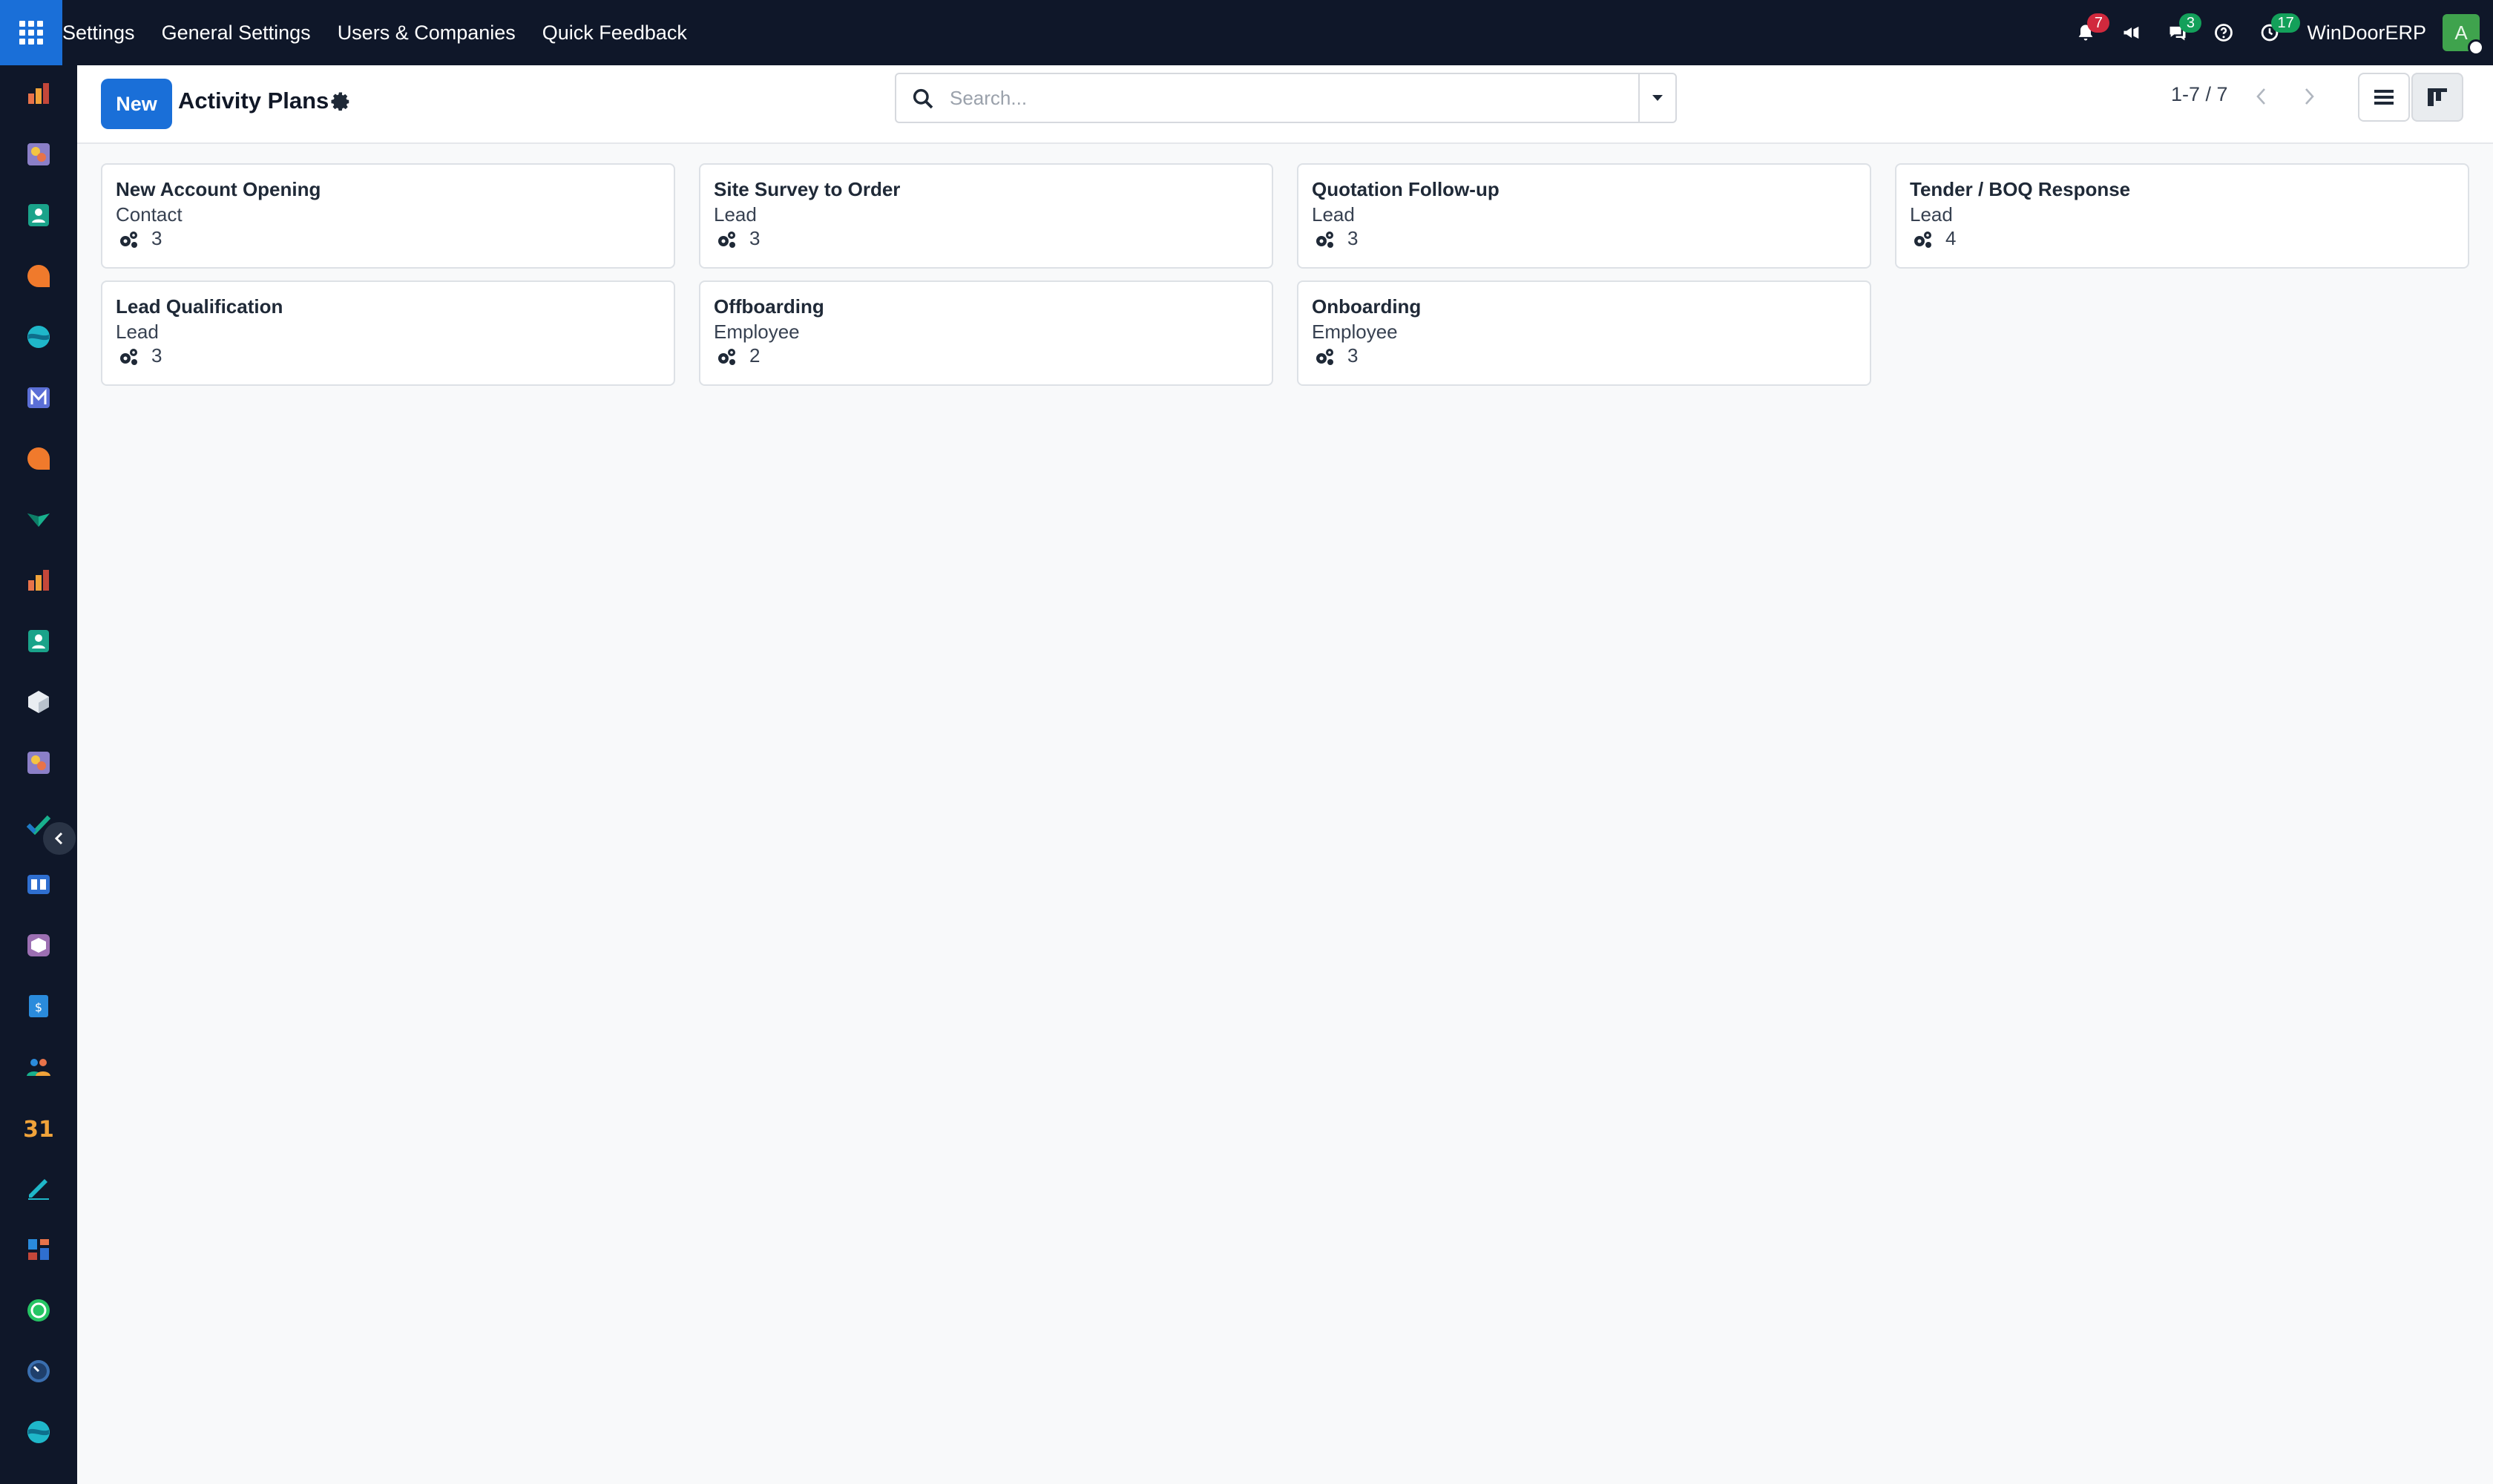  I want to click on calendar-app-icon: 31, so click(38, 1128).